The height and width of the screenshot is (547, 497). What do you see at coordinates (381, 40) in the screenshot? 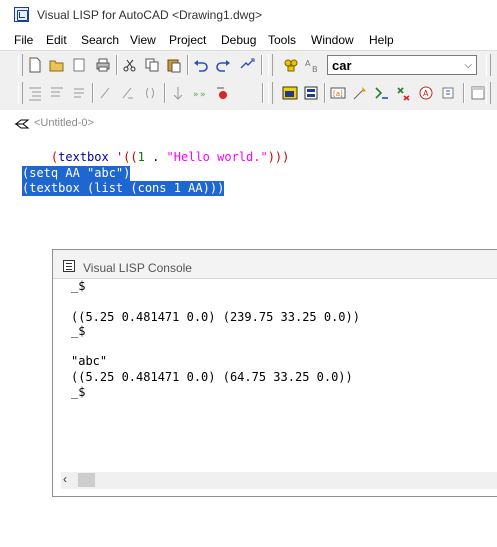
I see `menu-help: Help` at bounding box center [381, 40].